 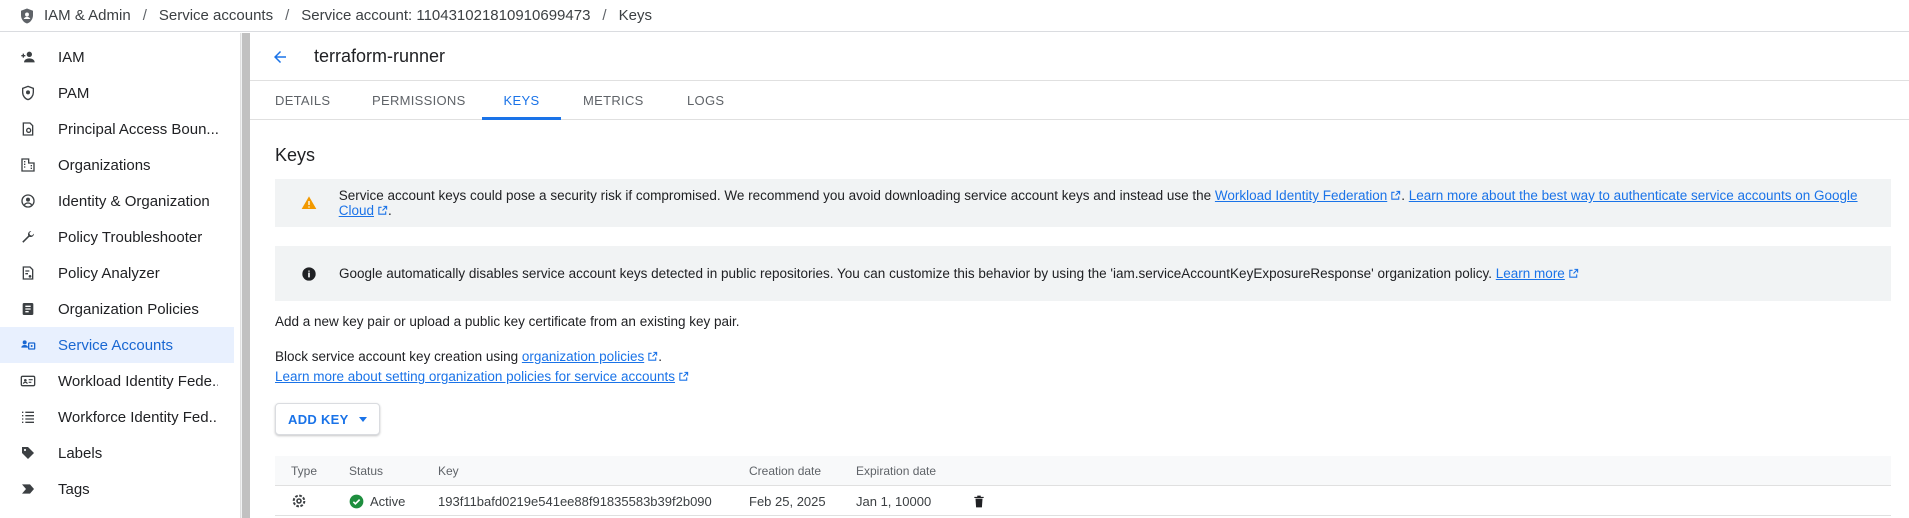 What do you see at coordinates (74, 489) in the screenshot?
I see `sidebar-item-label: Tags` at bounding box center [74, 489].